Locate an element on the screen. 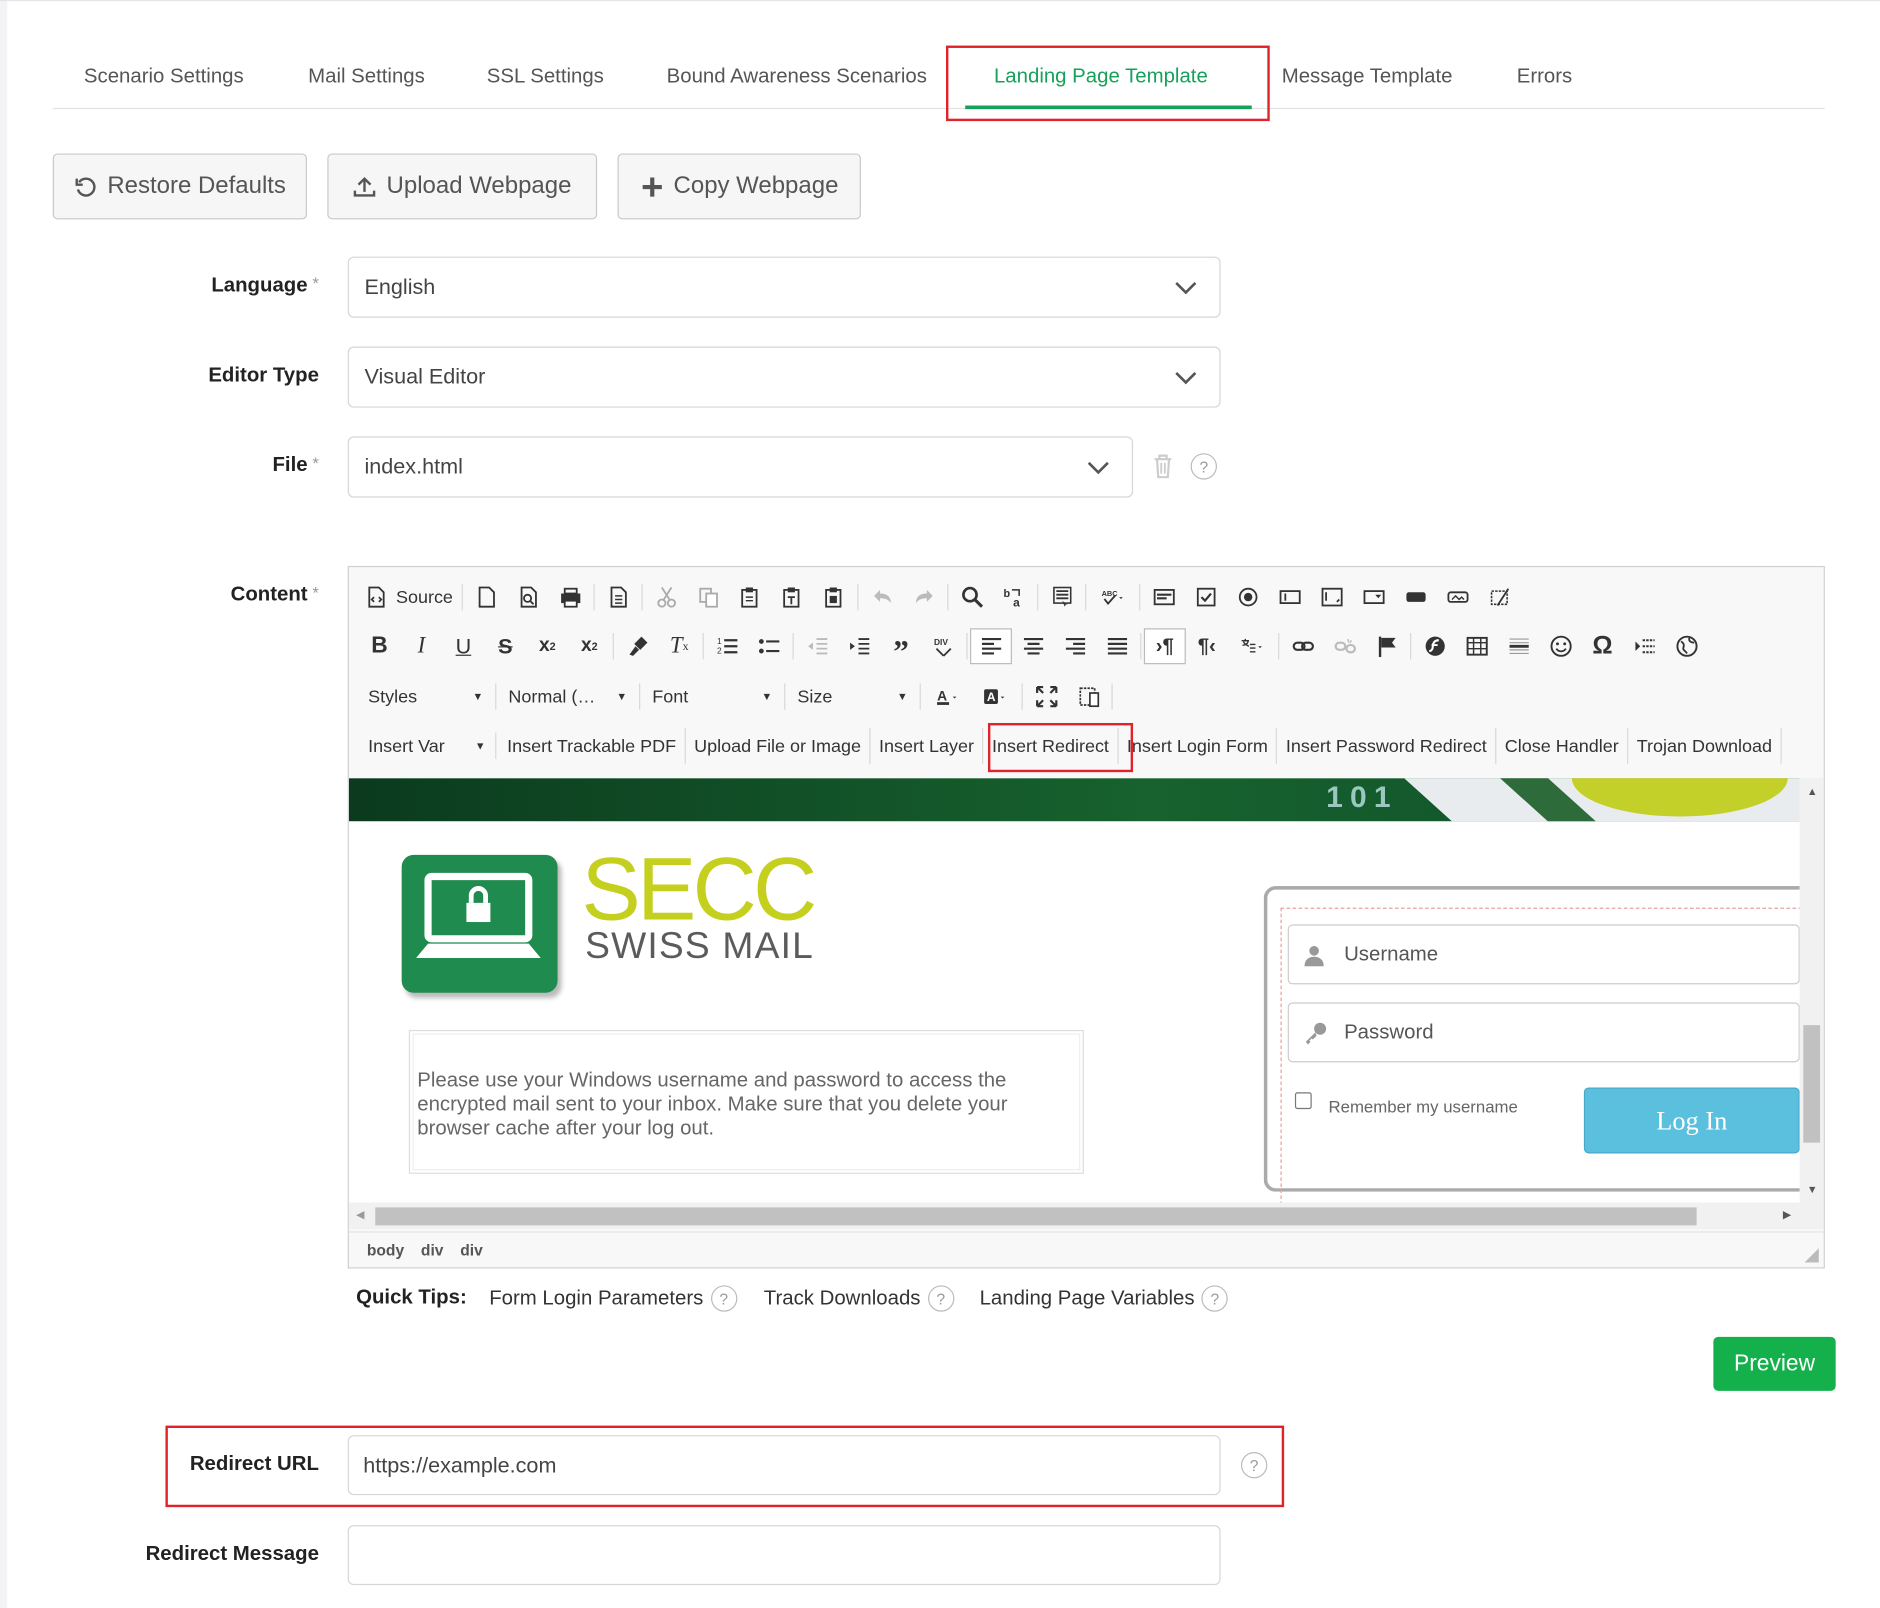 The height and width of the screenshot is (1608, 1880). subscript-icon: x2 is located at coordinates (547, 646).